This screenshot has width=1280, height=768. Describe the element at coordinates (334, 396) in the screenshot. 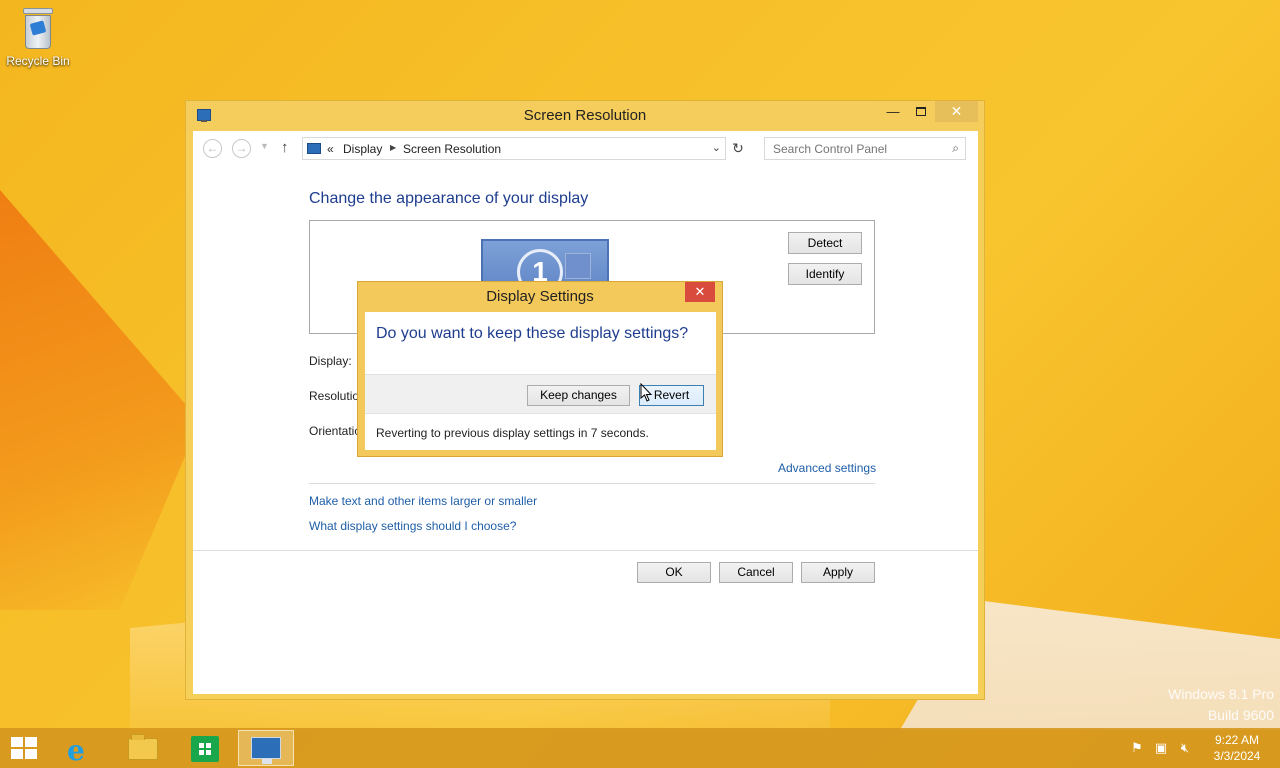

I see `resolution-label: Resolutio` at that location.